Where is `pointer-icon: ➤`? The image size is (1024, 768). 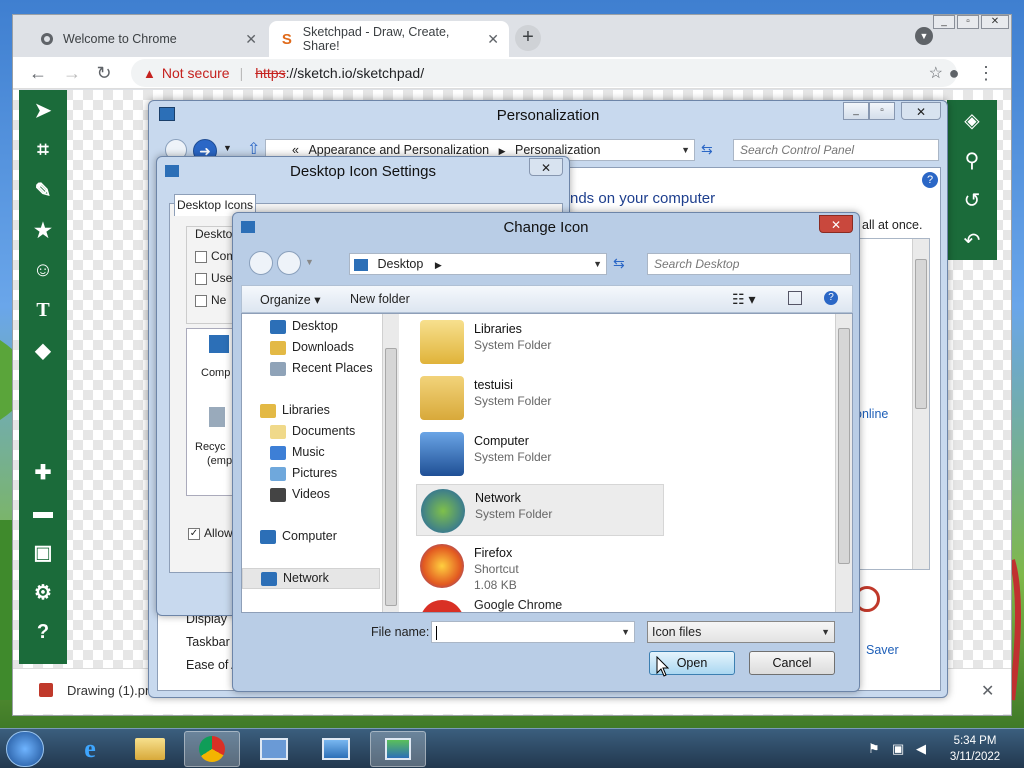 pointer-icon: ➤ is located at coordinates (43, 110).